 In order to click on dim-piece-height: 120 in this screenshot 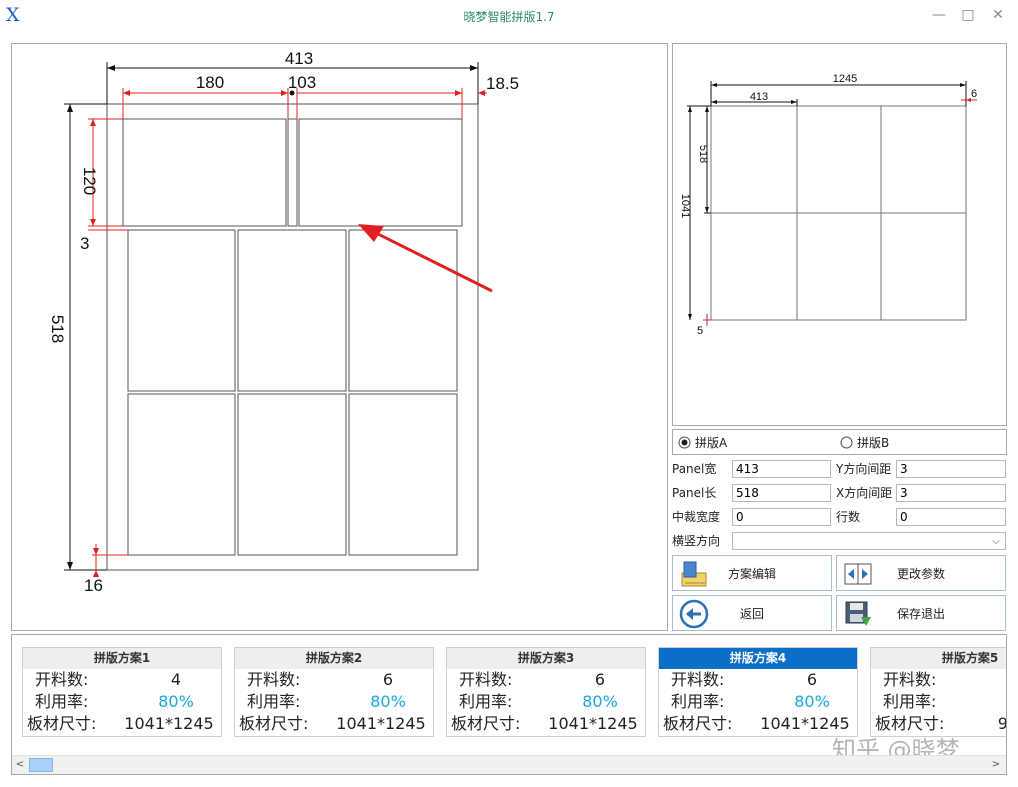, I will do `click(89, 181)`.